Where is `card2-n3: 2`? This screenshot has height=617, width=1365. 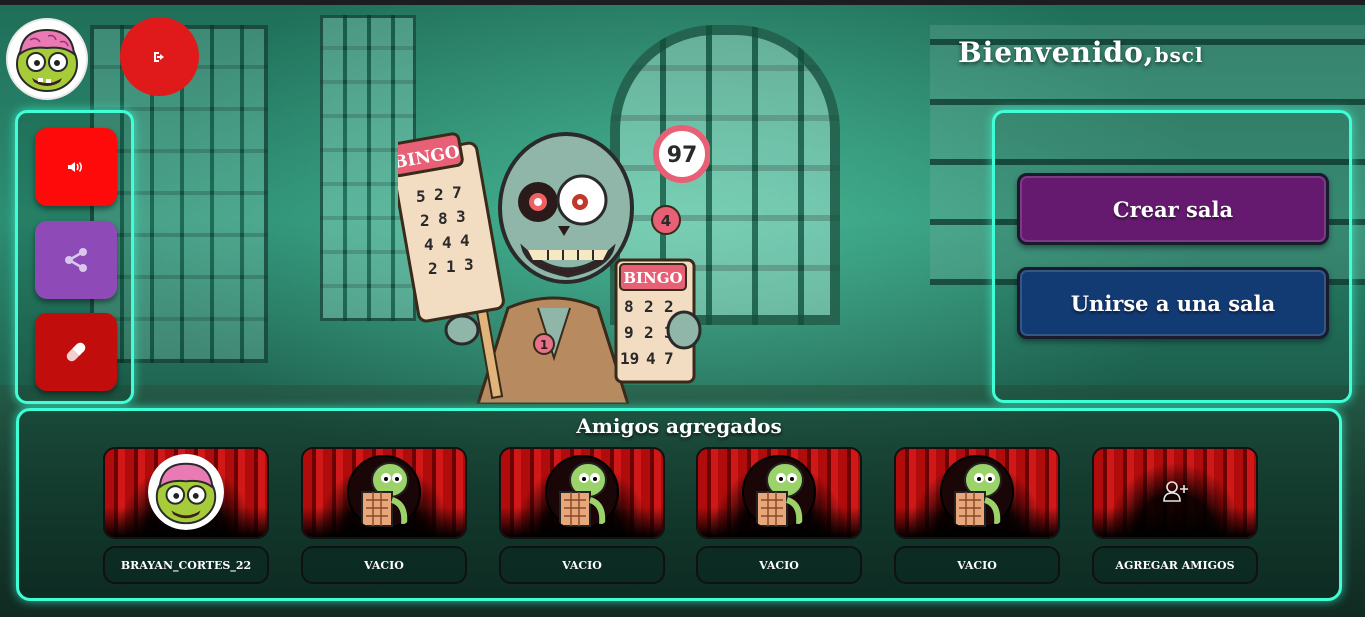 card2-n3: 2 is located at coordinates (669, 306).